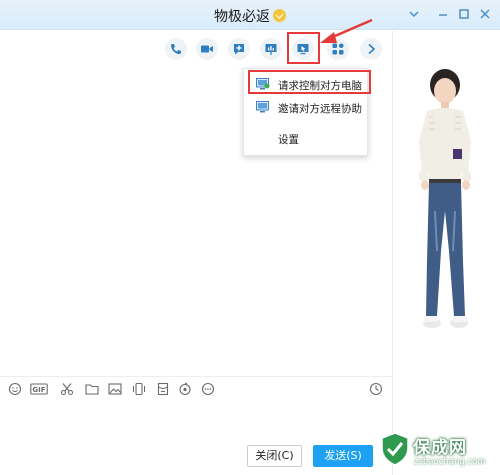 The image size is (500, 475). I want to click on add-chat-icon, so click(239, 49).